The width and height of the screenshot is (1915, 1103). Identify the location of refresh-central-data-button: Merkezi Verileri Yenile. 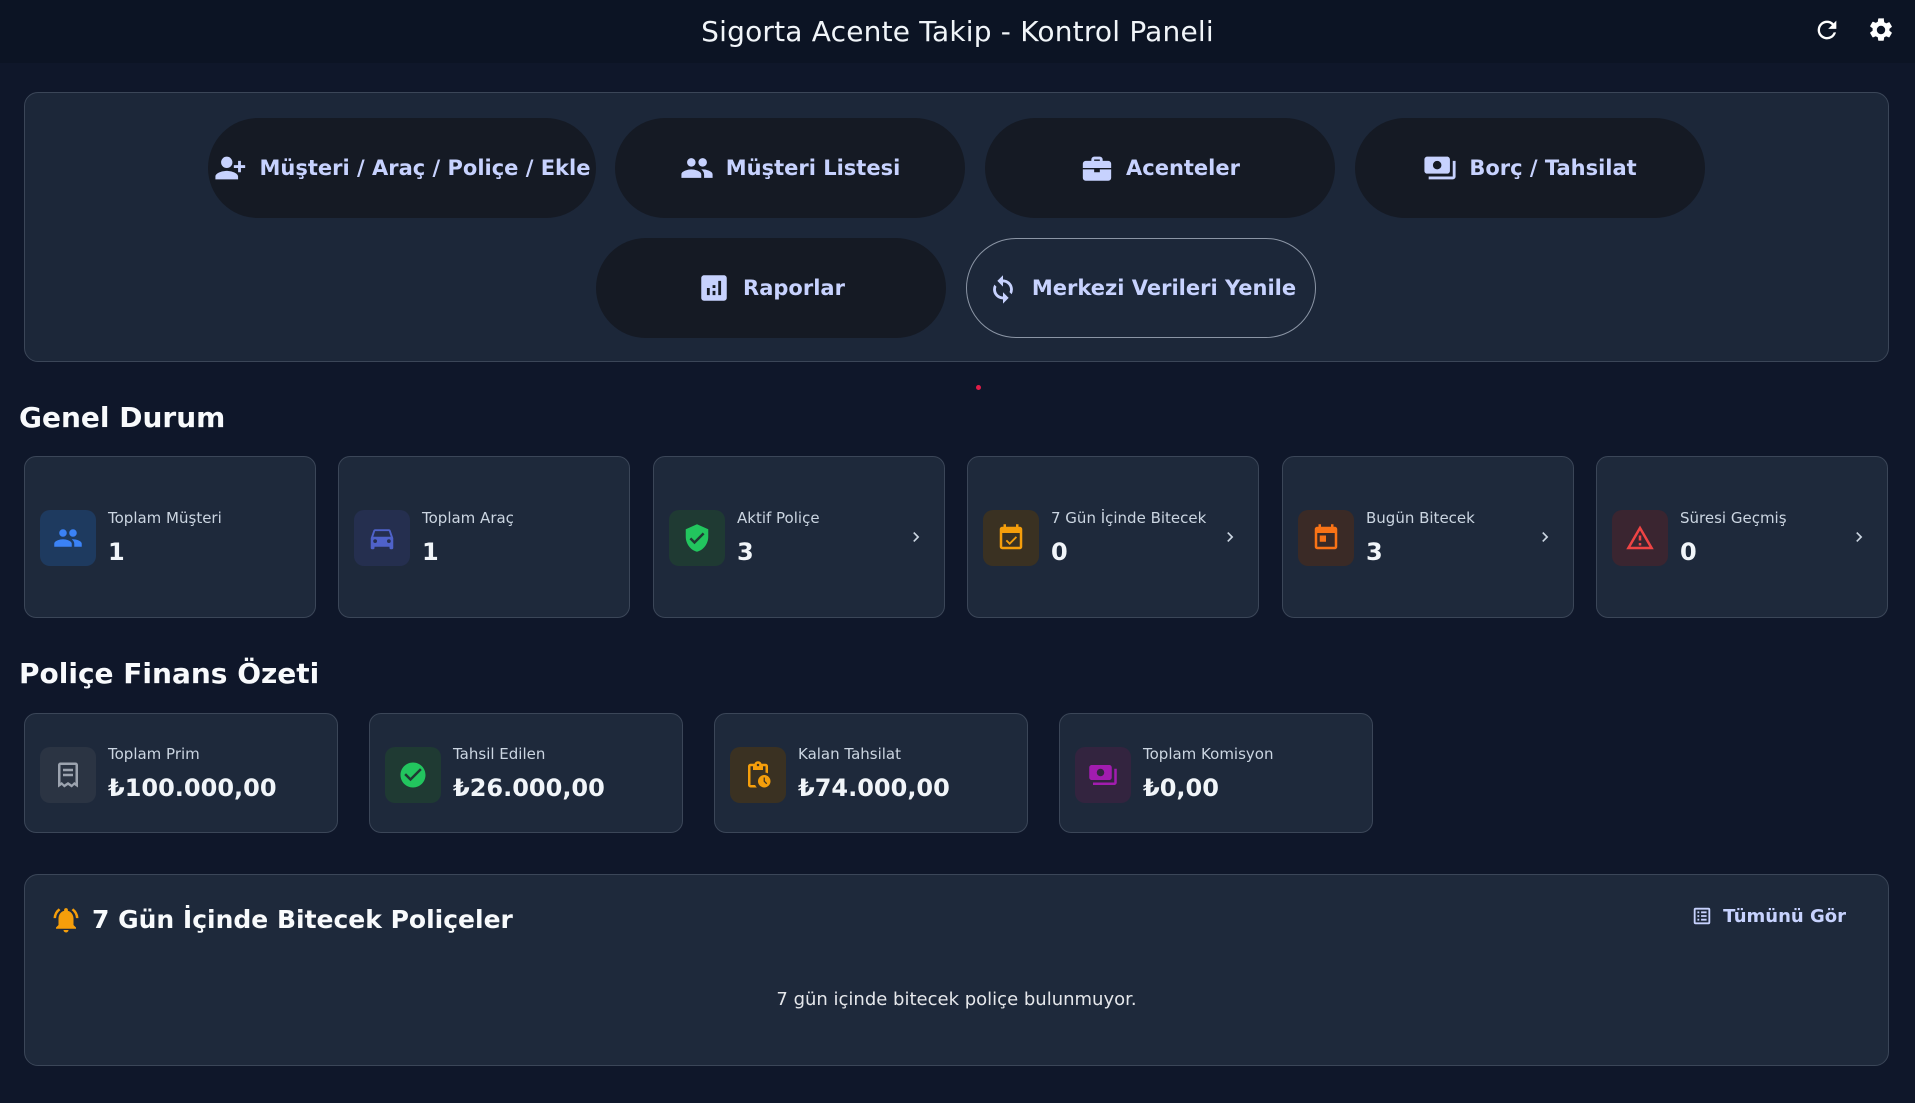
(1141, 288).